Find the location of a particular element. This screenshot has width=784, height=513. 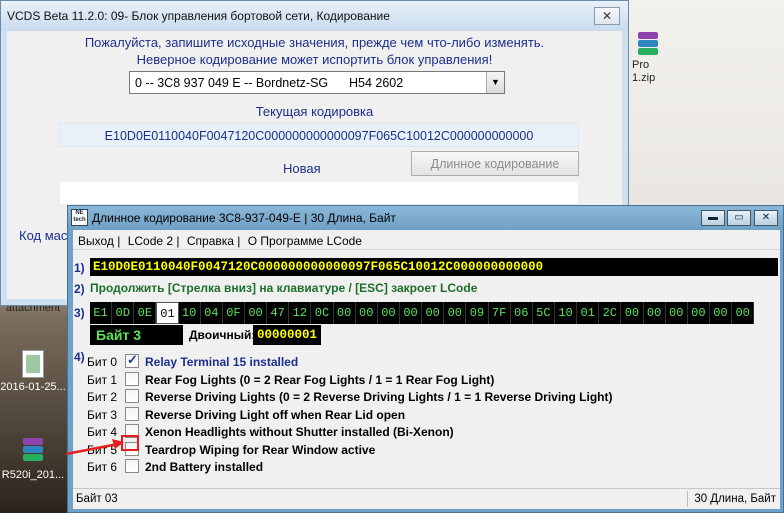

menu-item-about: О Программе LCode is located at coordinates (305, 241).